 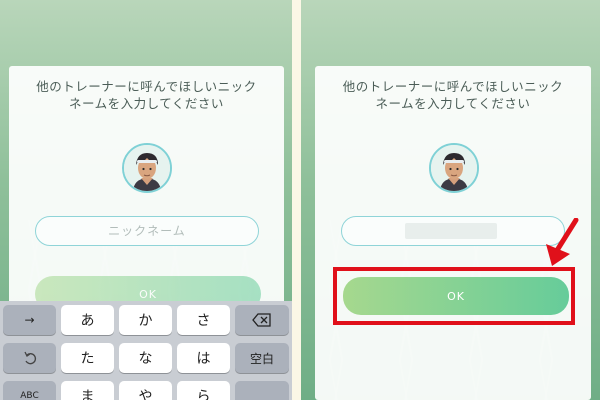 I want to click on key-space: 空白, so click(x=262, y=358).